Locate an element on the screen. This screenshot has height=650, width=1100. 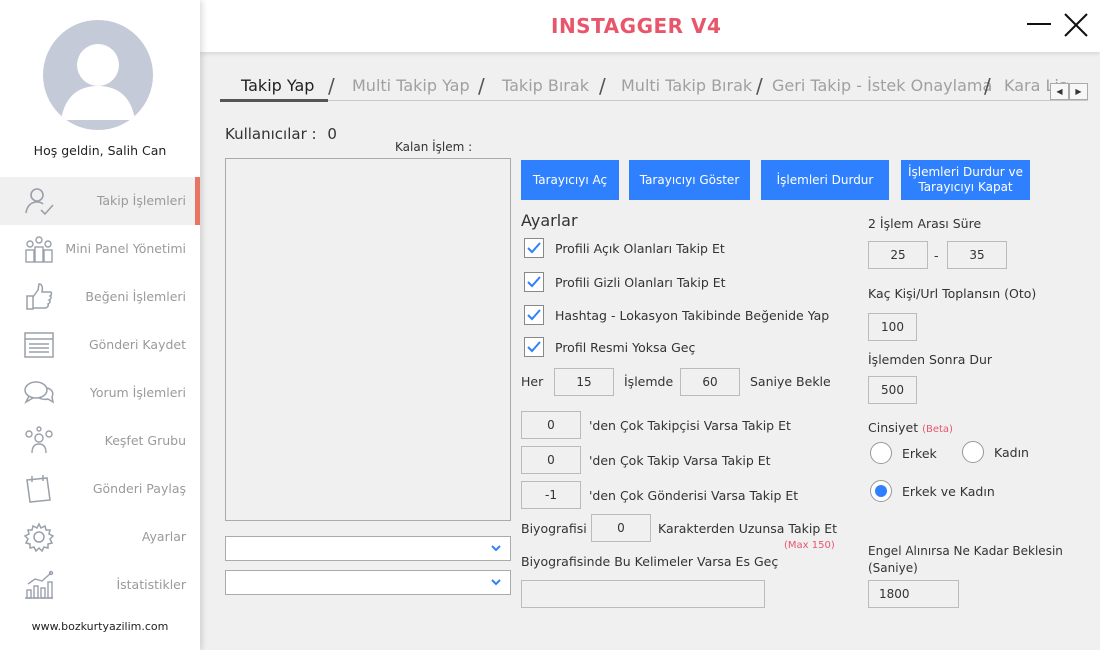
follower-threshold-input: 0 is located at coordinates (551, 425).